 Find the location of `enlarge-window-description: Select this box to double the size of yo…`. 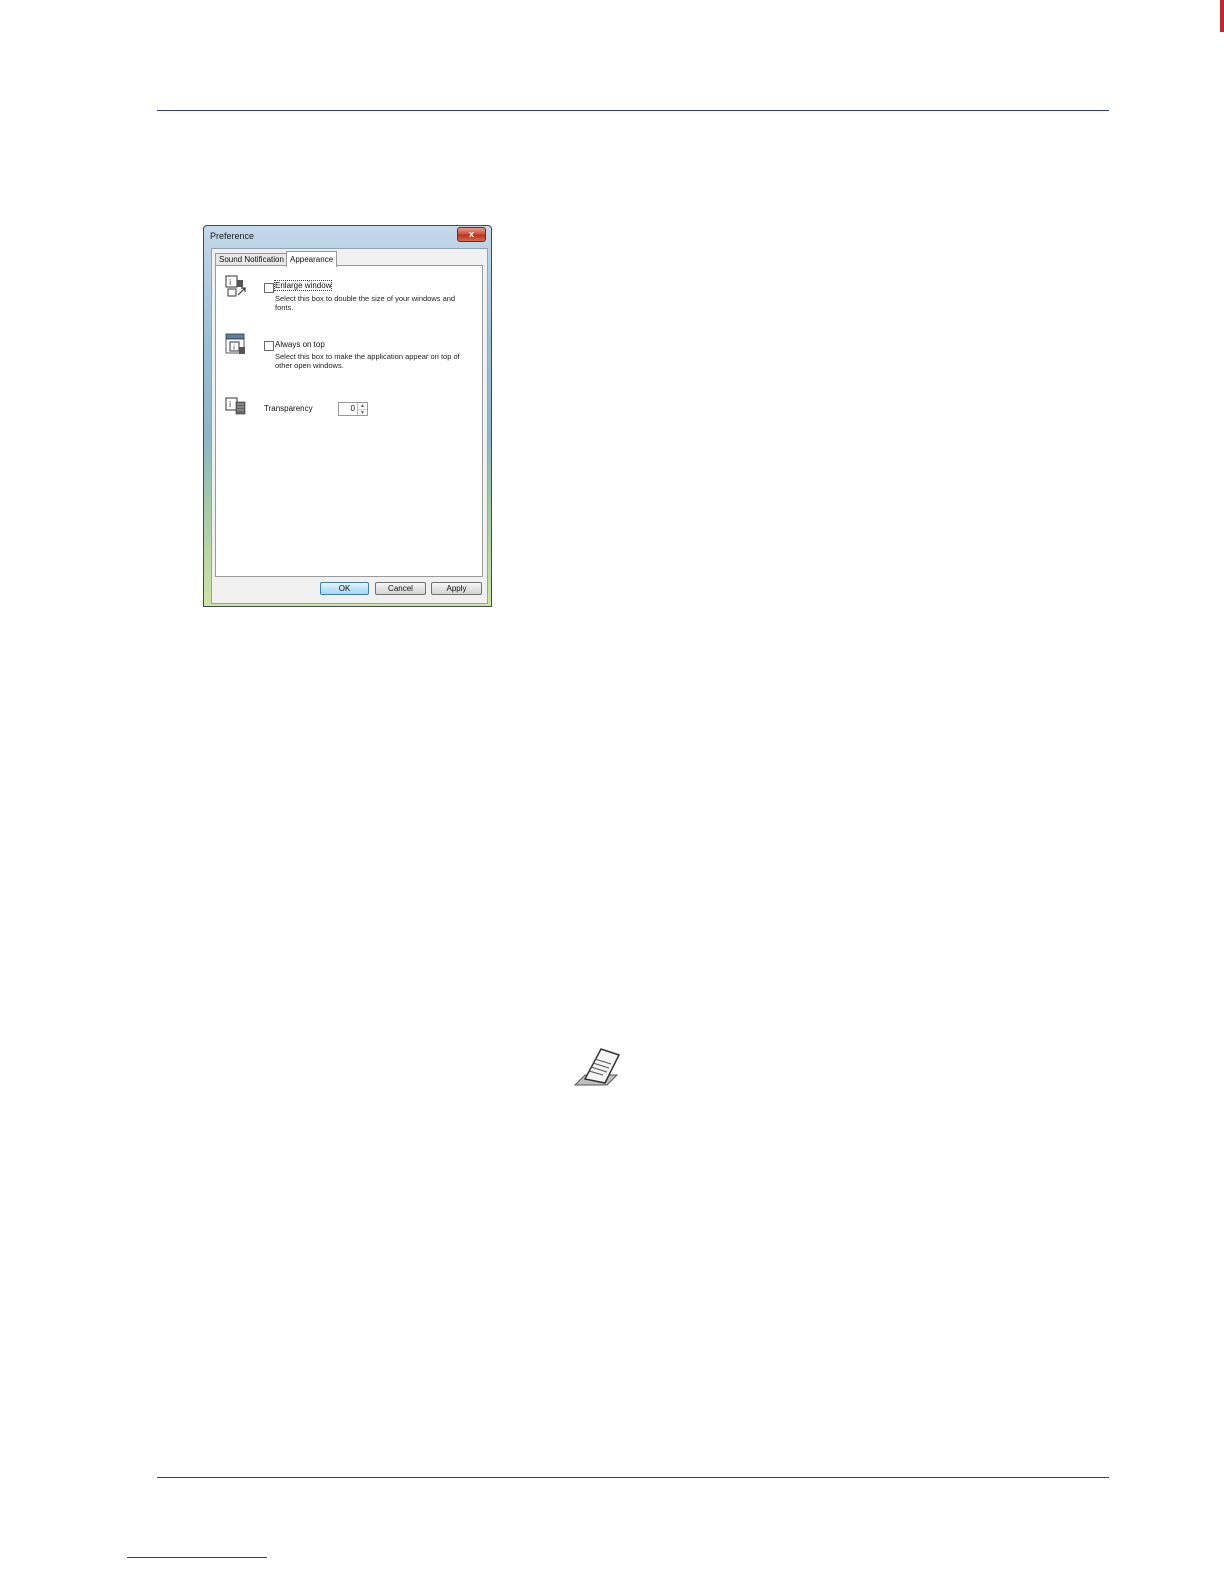

enlarge-window-description: Select this box to double the size of yo… is located at coordinates (365, 303).